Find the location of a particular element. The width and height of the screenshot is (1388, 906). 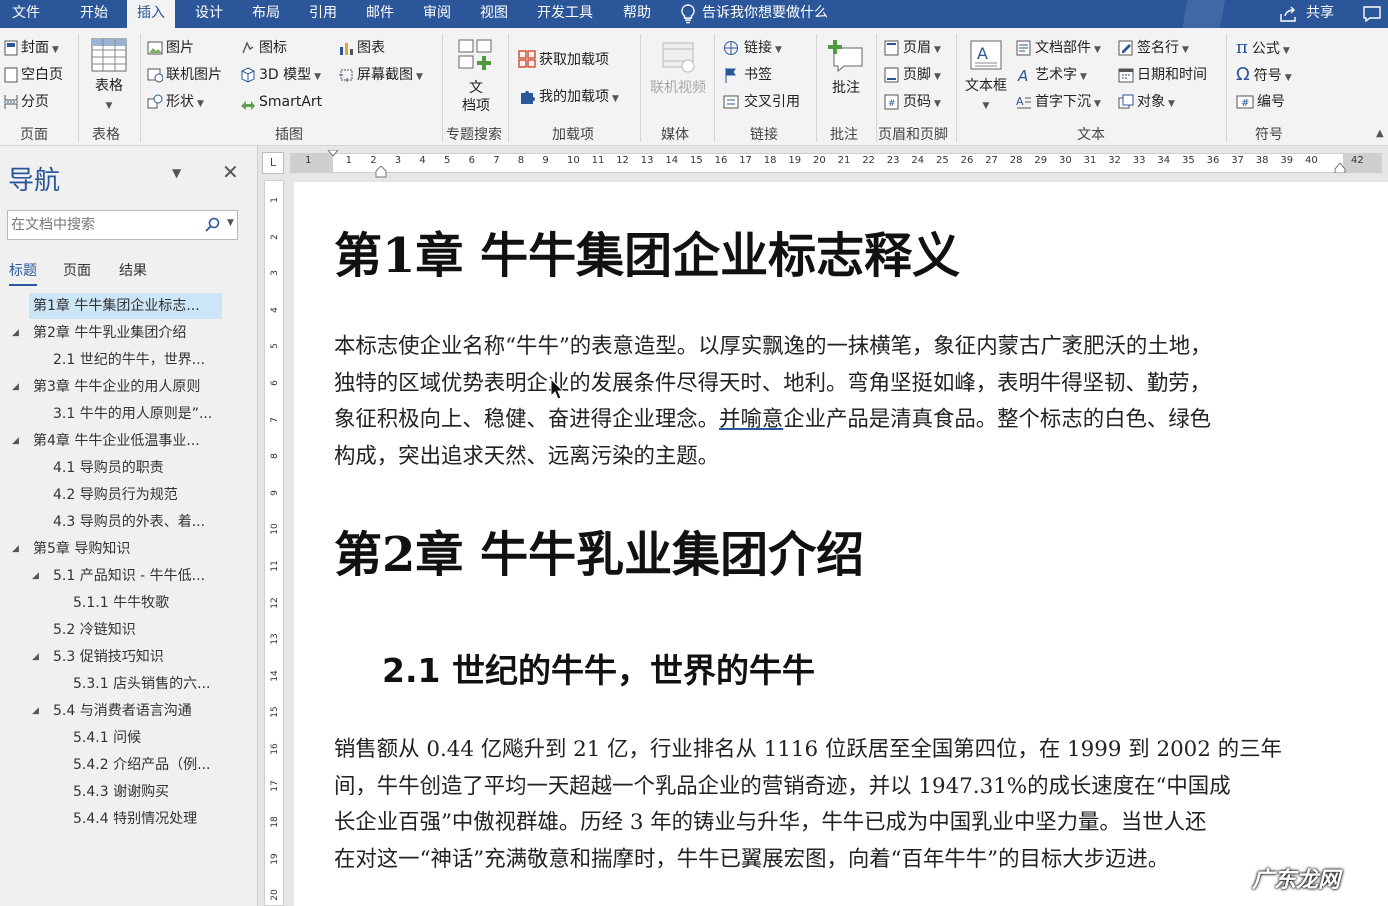

document-item-button: 文档项 is located at coordinates (476, 76).